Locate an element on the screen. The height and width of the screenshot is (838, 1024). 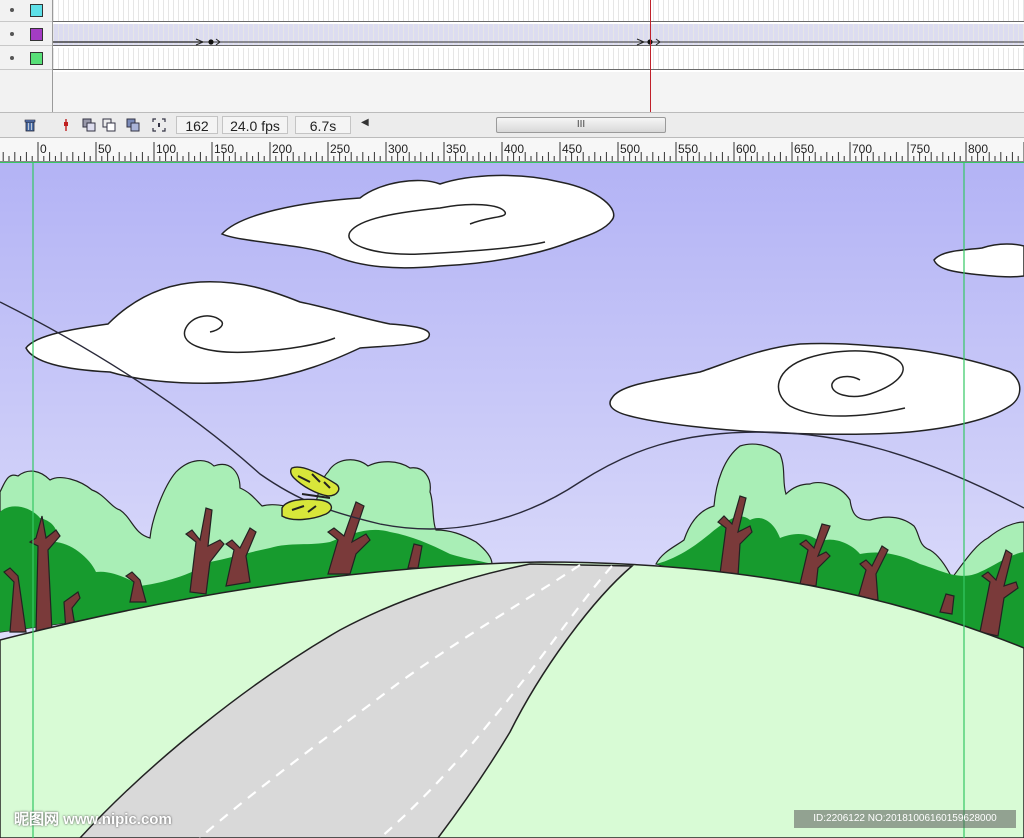
scroll-left-arrow-icon: ◀ is located at coordinates (365, 122).